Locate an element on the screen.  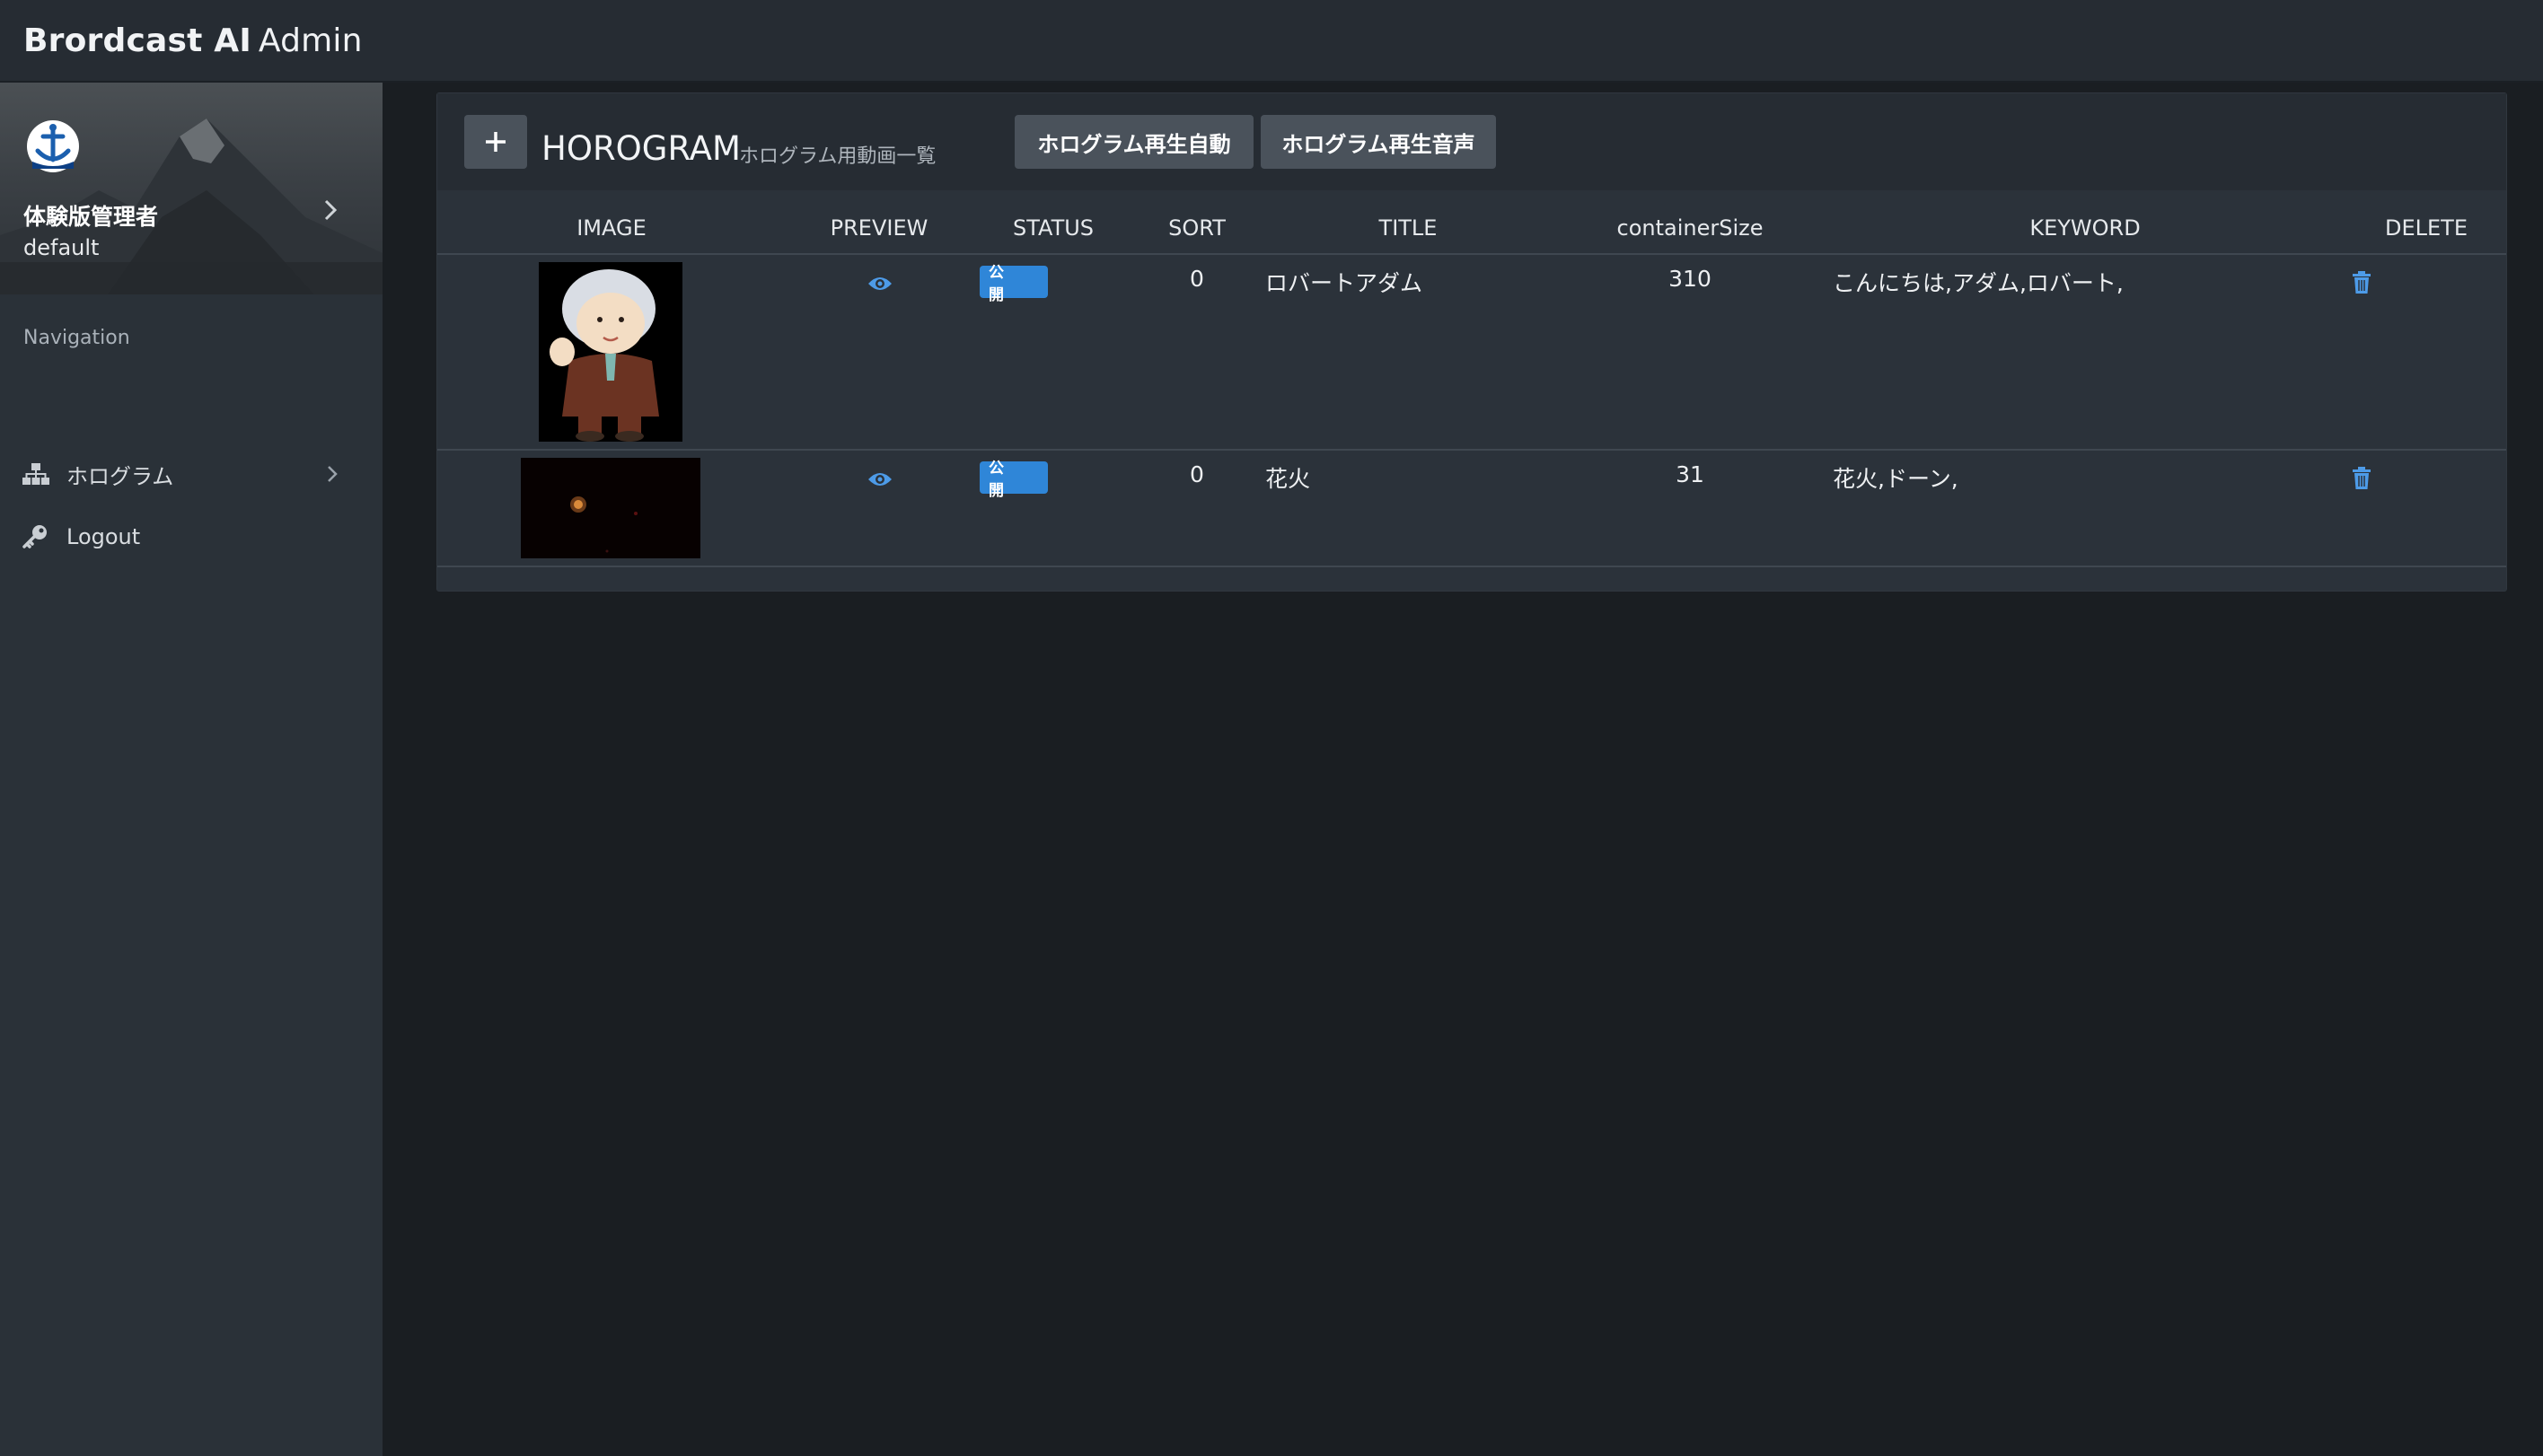
panel-header: HOROGRAM ホログラム用動画一覧 ホログラム再生自動 ホログラム再生音声 is located at coordinates (1471, 141).